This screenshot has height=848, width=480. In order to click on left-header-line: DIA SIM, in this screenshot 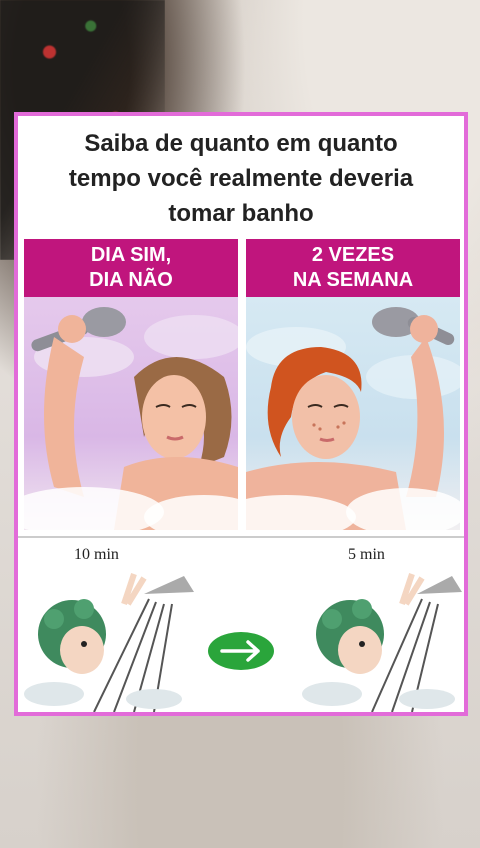, I will do `click(131, 255)`.